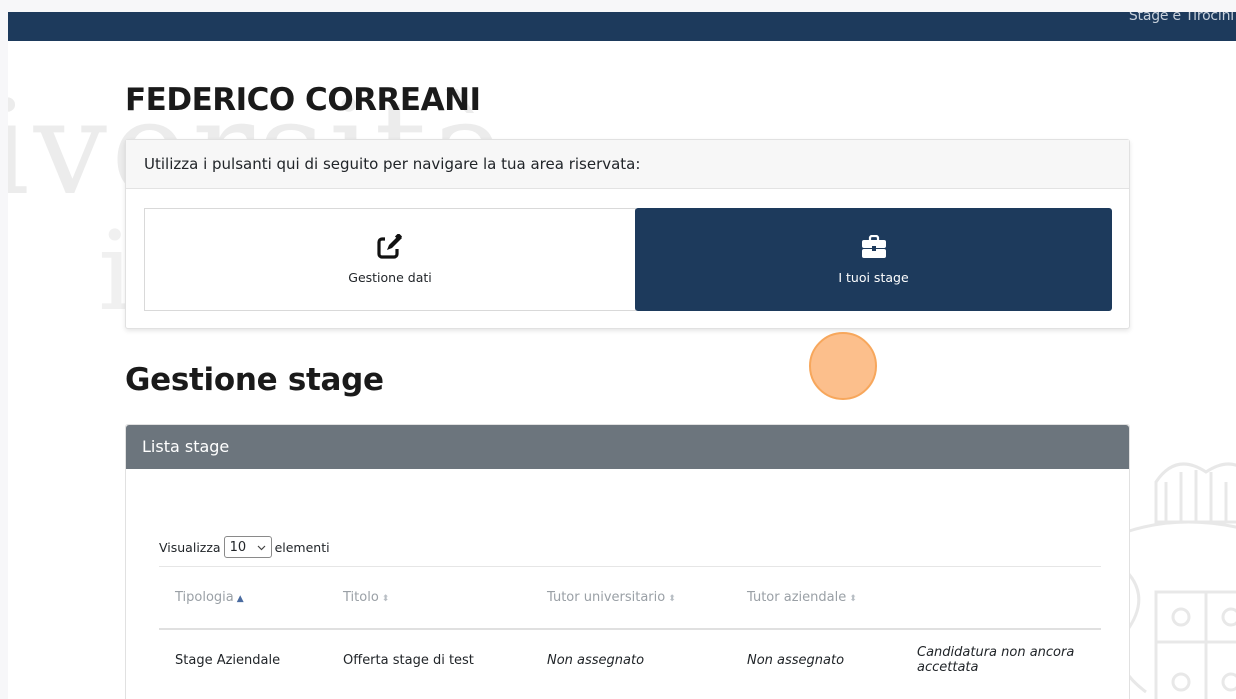 This screenshot has width=1236, height=699. Describe the element at coordinates (596, 660) in the screenshot. I see `cell-tutor-universitario: Non assegnato` at that location.